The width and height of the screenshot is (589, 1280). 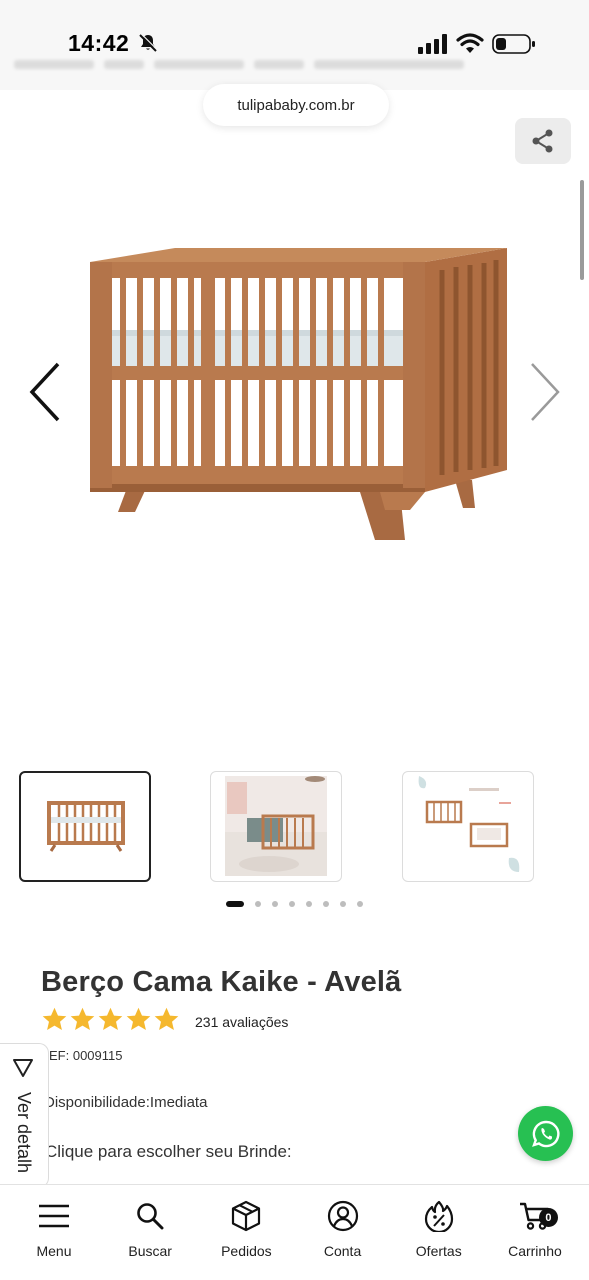 What do you see at coordinates (150, 1216) in the screenshot?
I see `search-icon` at bounding box center [150, 1216].